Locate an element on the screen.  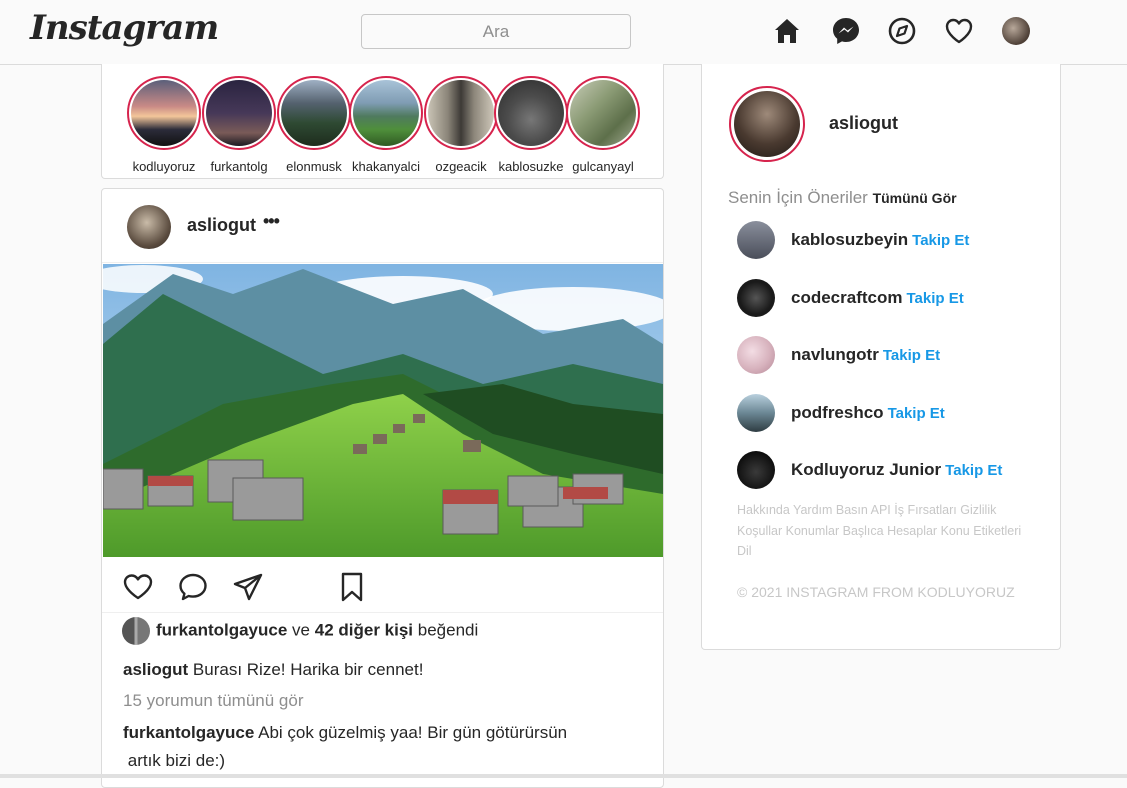
story-username: furkantolg is located at coordinates (239, 166).